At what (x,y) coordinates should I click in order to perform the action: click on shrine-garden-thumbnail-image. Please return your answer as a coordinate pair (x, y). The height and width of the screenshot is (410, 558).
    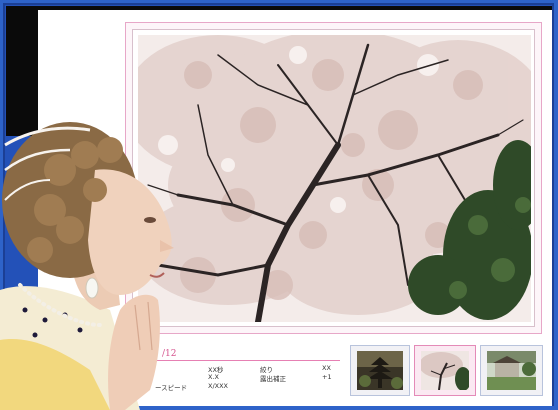
    Looking at the image, I should click on (511, 370).